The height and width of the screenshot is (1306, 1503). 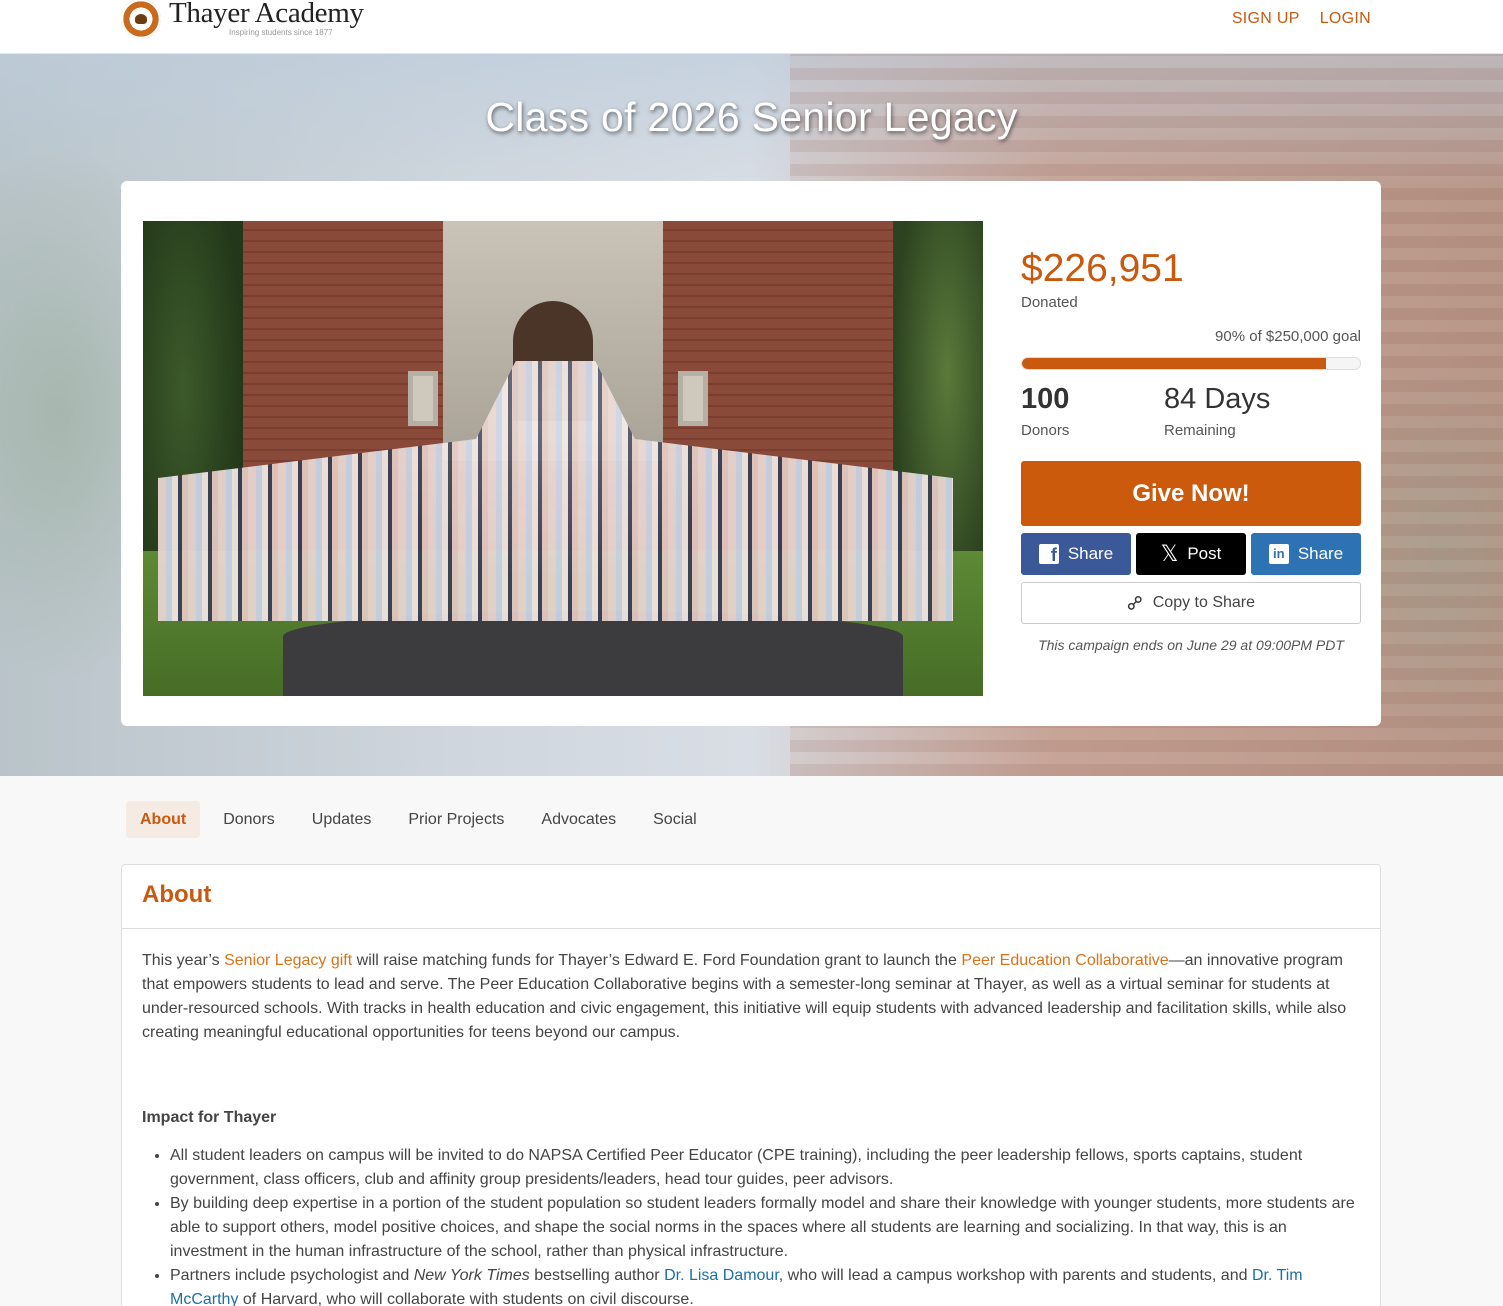 What do you see at coordinates (1278, 554) in the screenshot?
I see `linkedin-icon: in` at bounding box center [1278, 554].